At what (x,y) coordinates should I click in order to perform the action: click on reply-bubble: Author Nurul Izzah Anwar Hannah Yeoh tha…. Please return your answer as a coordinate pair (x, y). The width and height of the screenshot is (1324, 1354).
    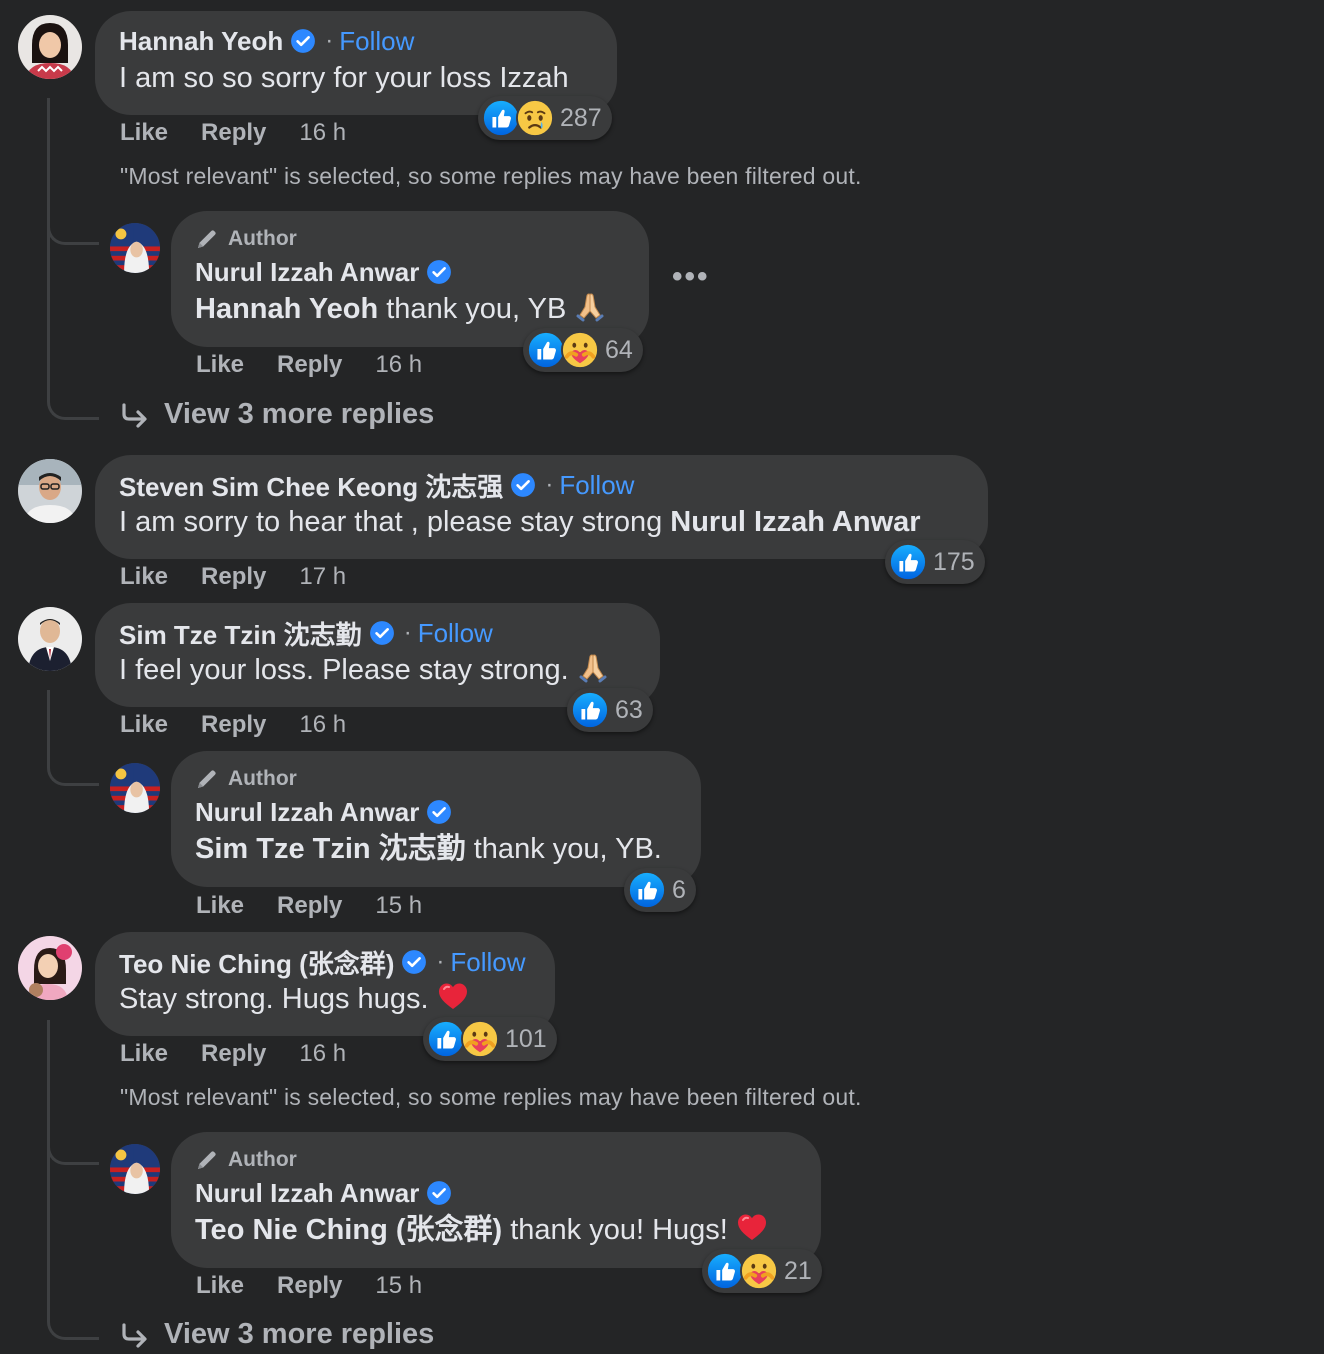
    Looking at the image, I should click on (410, 279).